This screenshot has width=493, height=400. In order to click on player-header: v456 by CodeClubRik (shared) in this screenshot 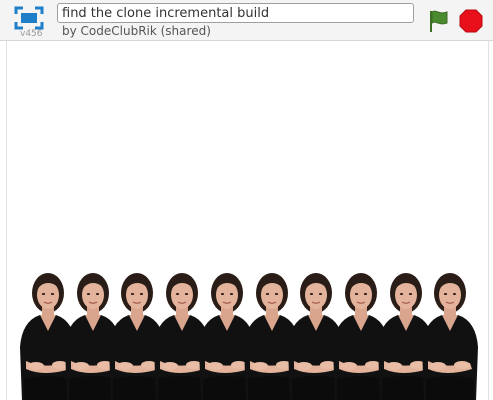, I will do `click(246, 20)`.